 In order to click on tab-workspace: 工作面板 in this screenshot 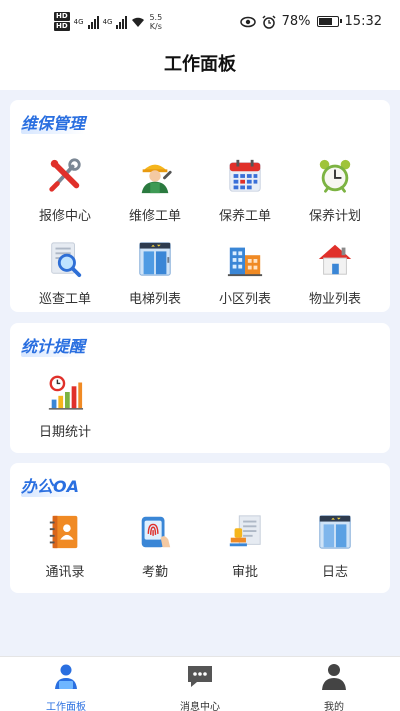, I will do `click(66, 686)`.